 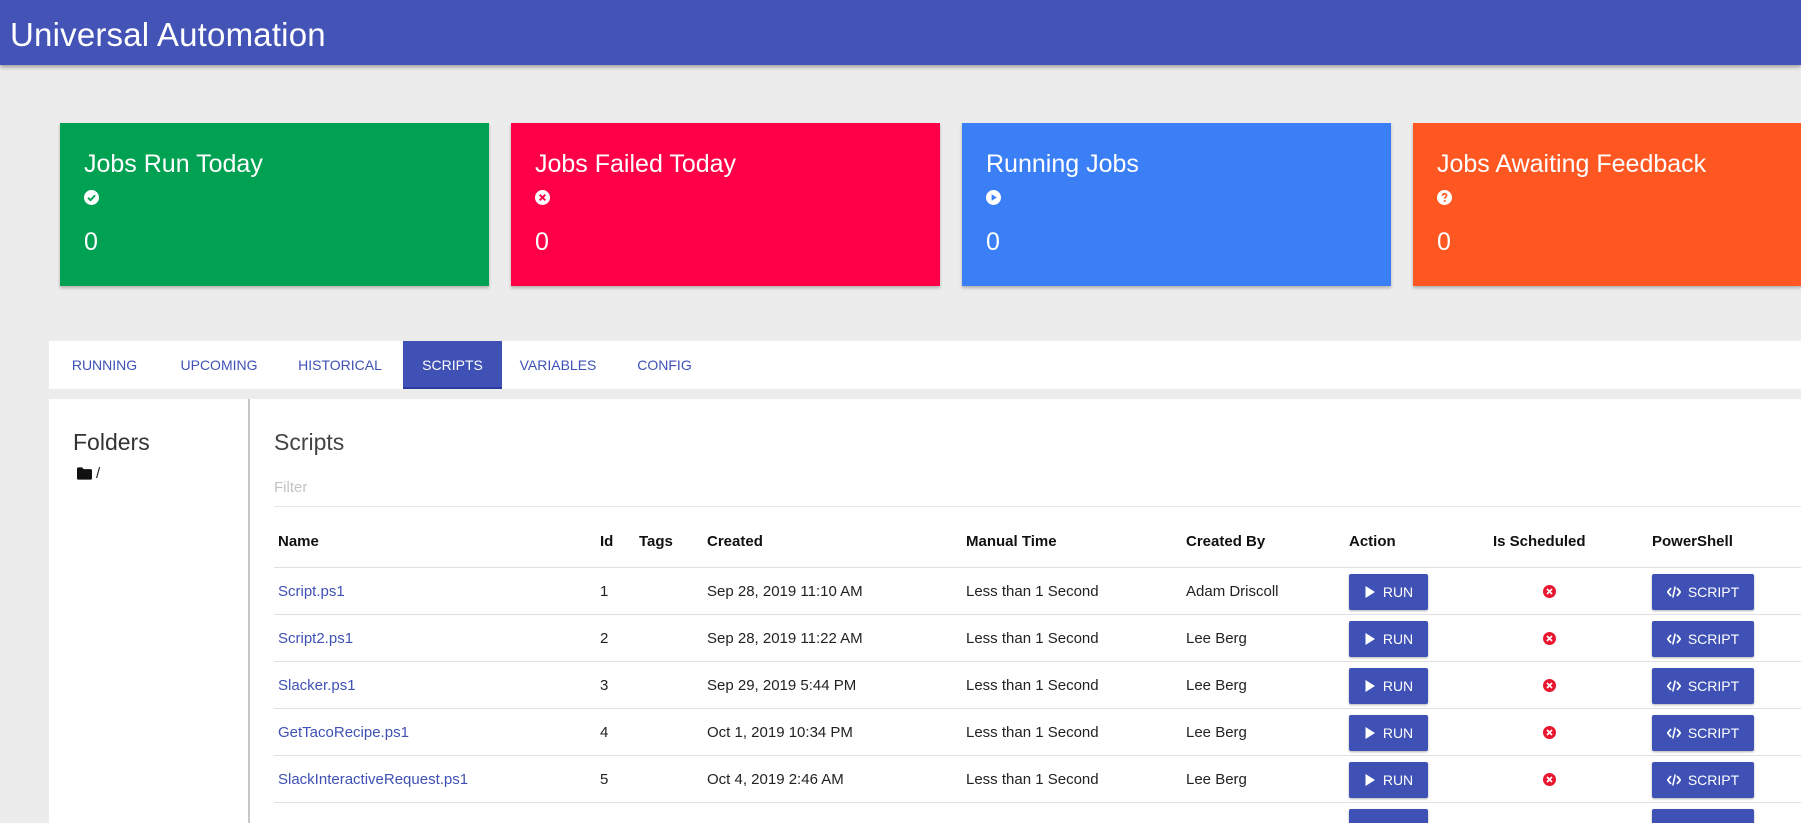 What do you see at coordinates (1692, 541) in the screenshot?
I see `column-header-powershell: PowerShell` at bounding box center [1692, 541].